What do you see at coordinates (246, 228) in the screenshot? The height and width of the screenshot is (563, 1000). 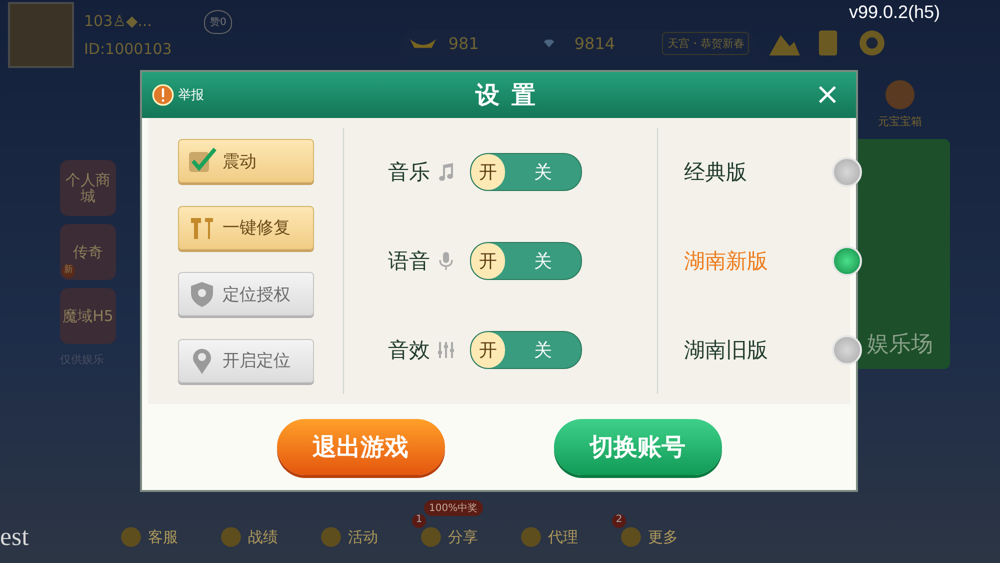 I see `setting-button: 一键修复` at bounding box center [246, 228].